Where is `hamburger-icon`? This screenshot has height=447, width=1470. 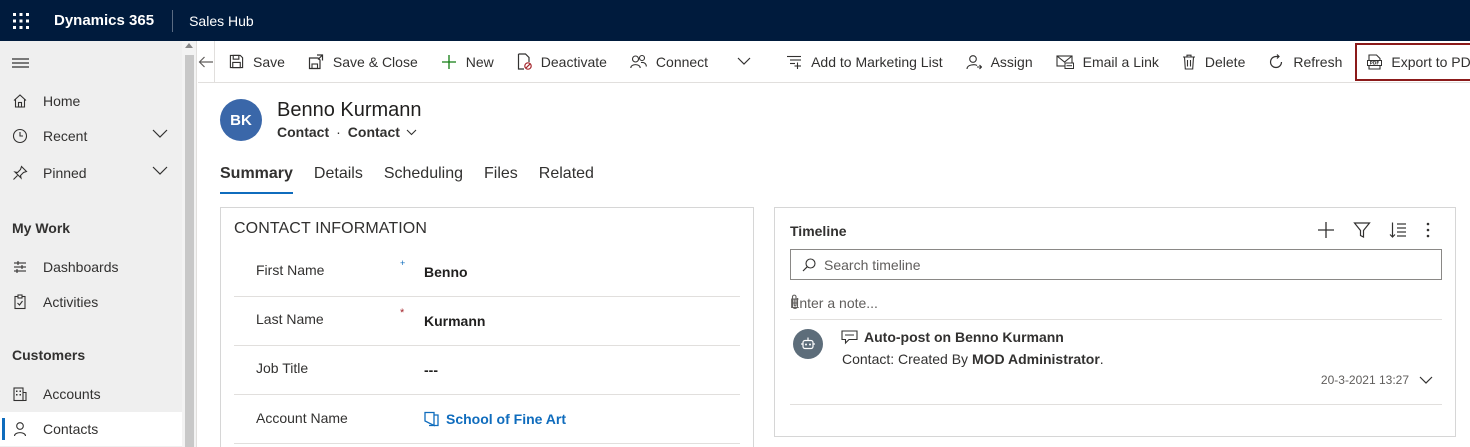 hamburger-icon is located at coordinates (20, 63).